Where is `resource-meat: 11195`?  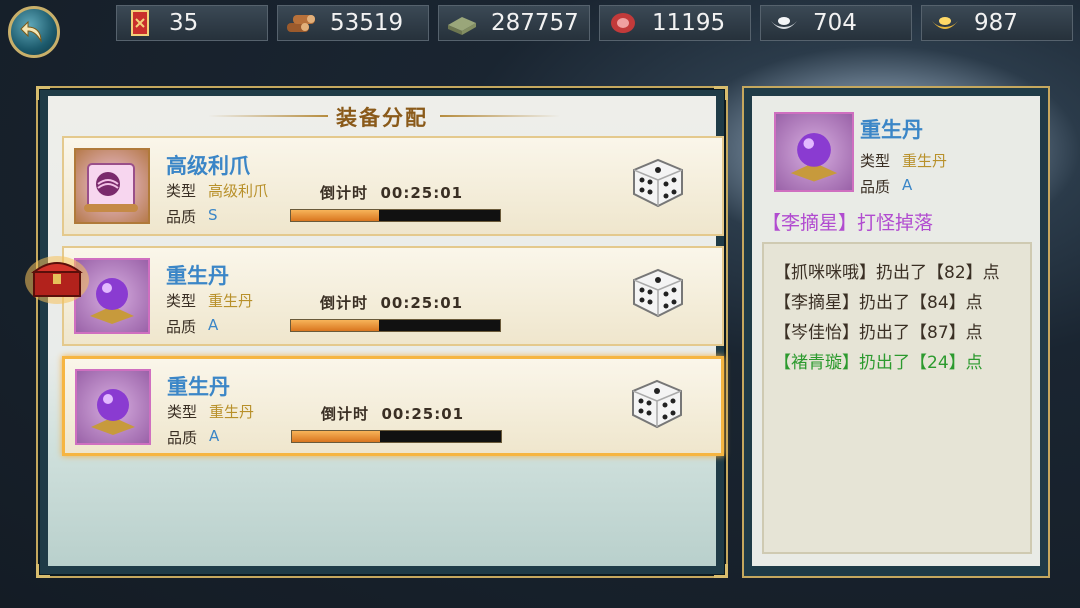
resource-meat: 11195 is located at coordinates (675, 23).